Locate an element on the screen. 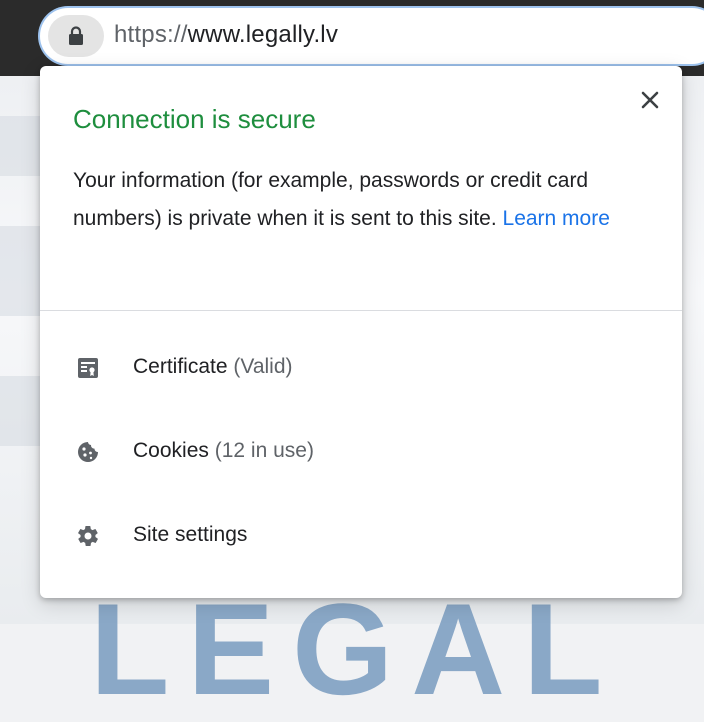 This screenshot has height=722, width=704. close-icon is located at coordinates (650, 100).